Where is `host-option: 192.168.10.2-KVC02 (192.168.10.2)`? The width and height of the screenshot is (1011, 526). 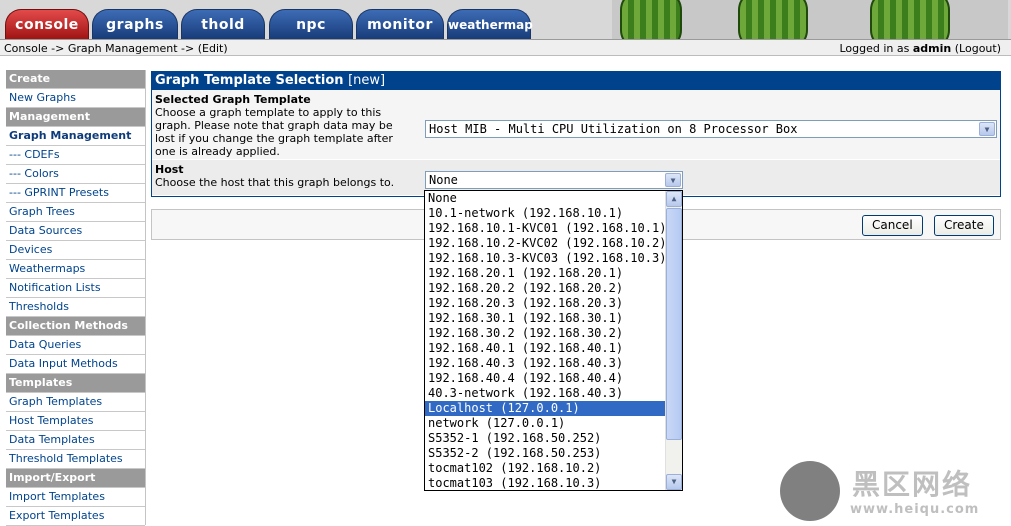
host-option: 192.168.10.2-KVC02 (192.168.10.2) is located at coordinates (545, 243).